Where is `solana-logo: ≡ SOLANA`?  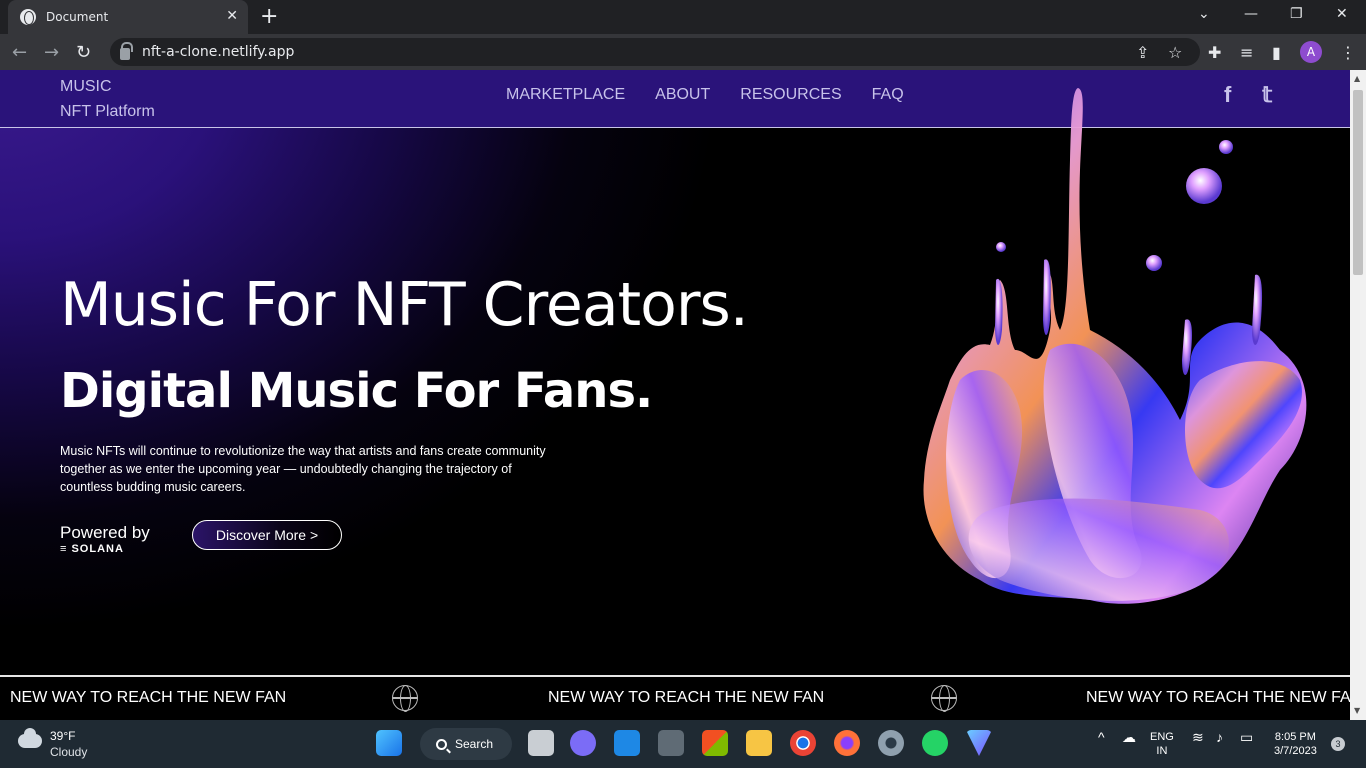
solana-logo: ≡ SOLANA is located at coordinates (92, 549).